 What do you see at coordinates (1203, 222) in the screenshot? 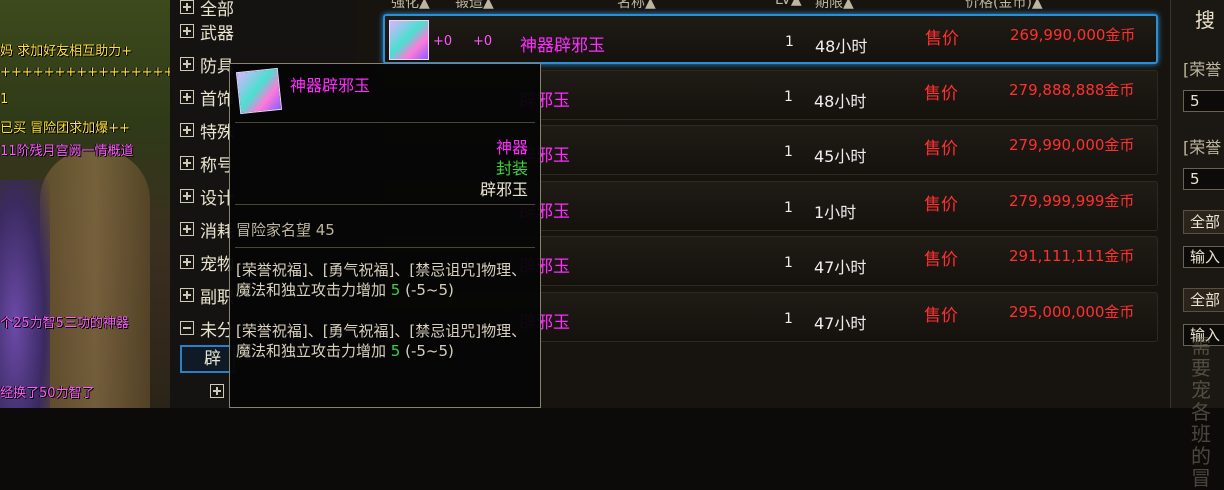
I see `filter-dropdown-1: 全部` at bounding box center [1203, 222].